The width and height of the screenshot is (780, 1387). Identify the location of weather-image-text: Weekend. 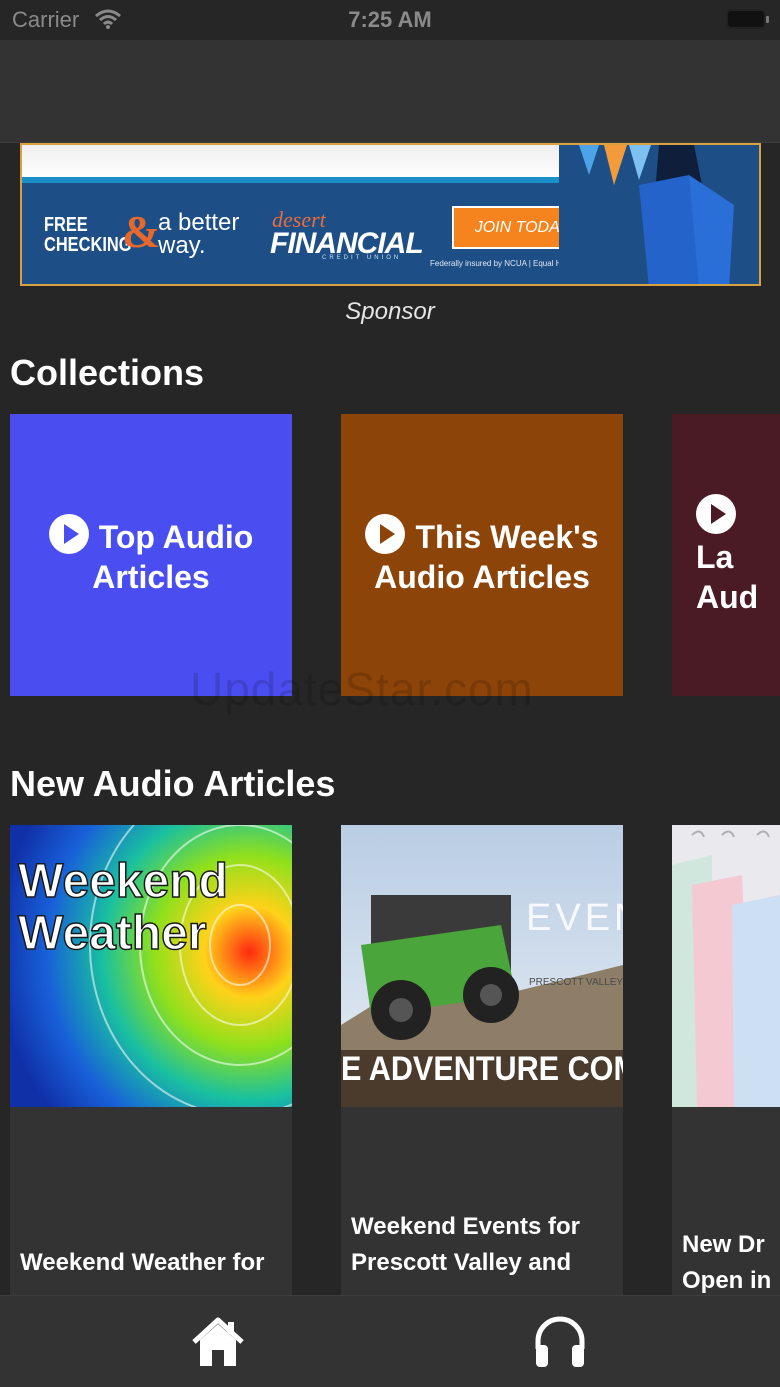
(123, 881).